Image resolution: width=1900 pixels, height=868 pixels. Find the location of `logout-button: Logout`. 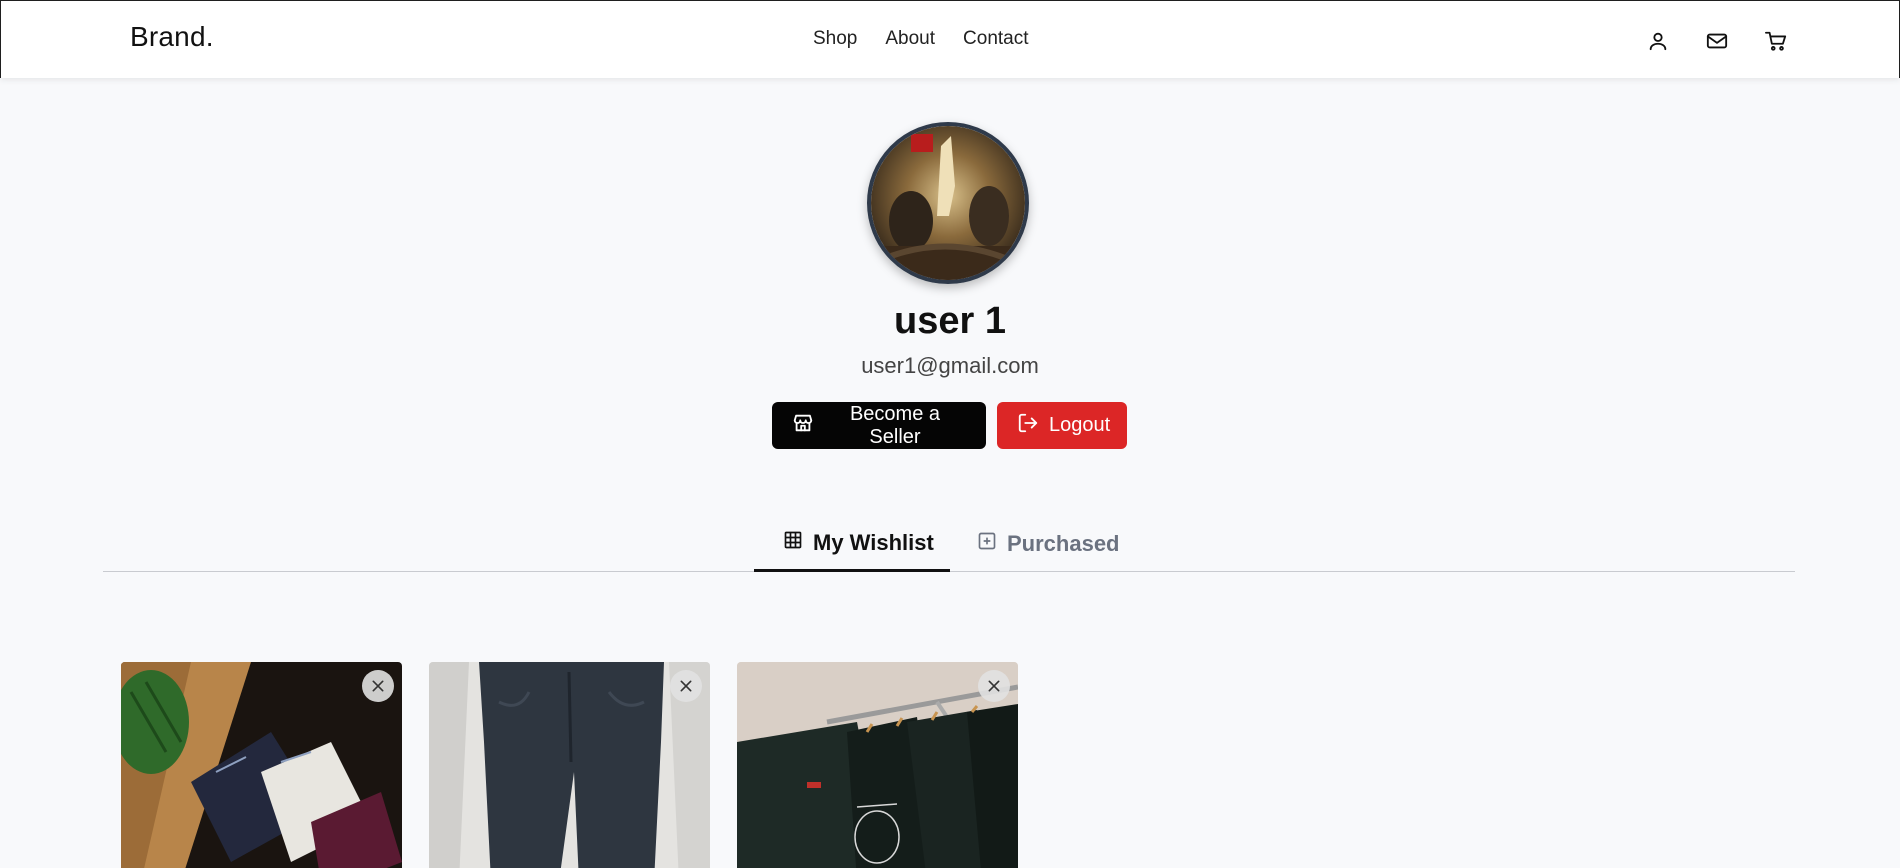

logout-button: Logout is located at coordinates (1062, 425).